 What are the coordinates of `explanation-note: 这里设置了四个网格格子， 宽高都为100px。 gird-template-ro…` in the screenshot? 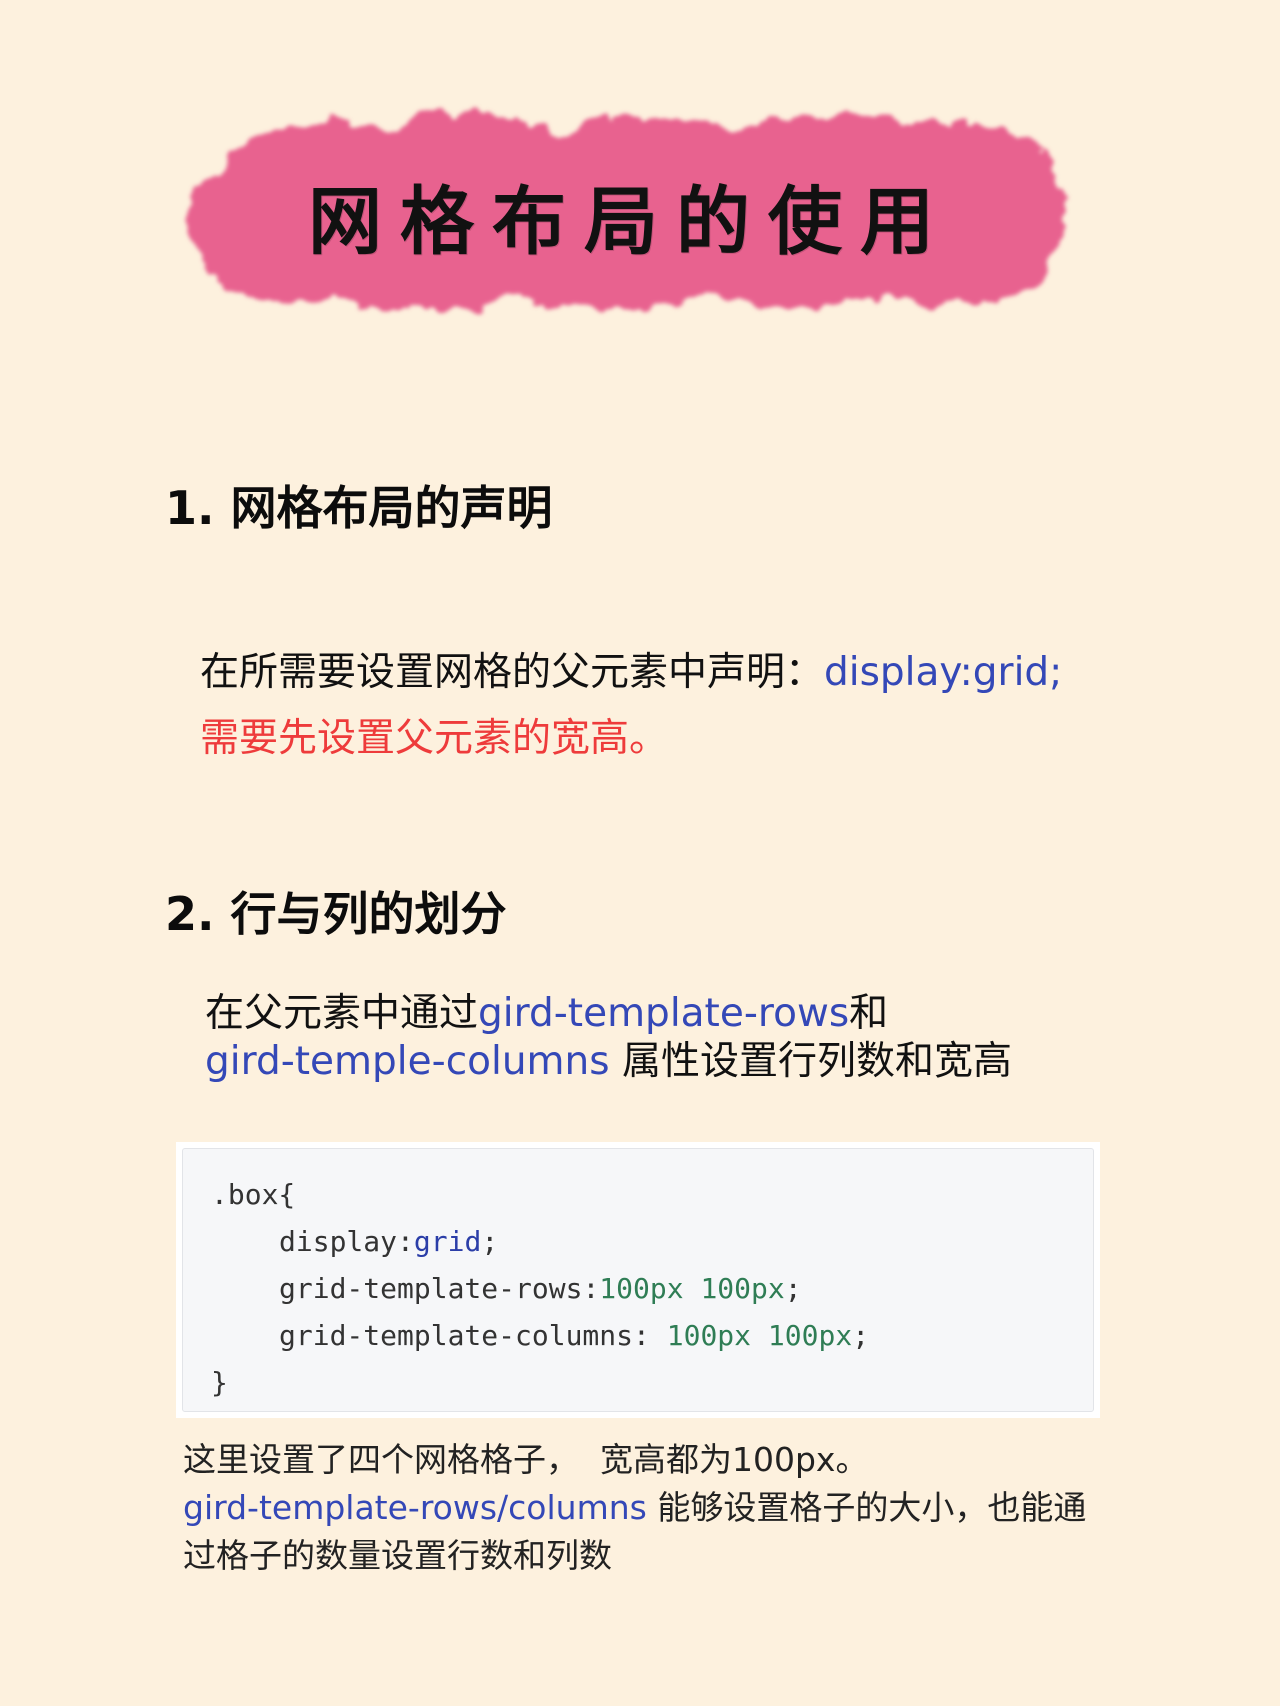 It's located at (634, 1508).